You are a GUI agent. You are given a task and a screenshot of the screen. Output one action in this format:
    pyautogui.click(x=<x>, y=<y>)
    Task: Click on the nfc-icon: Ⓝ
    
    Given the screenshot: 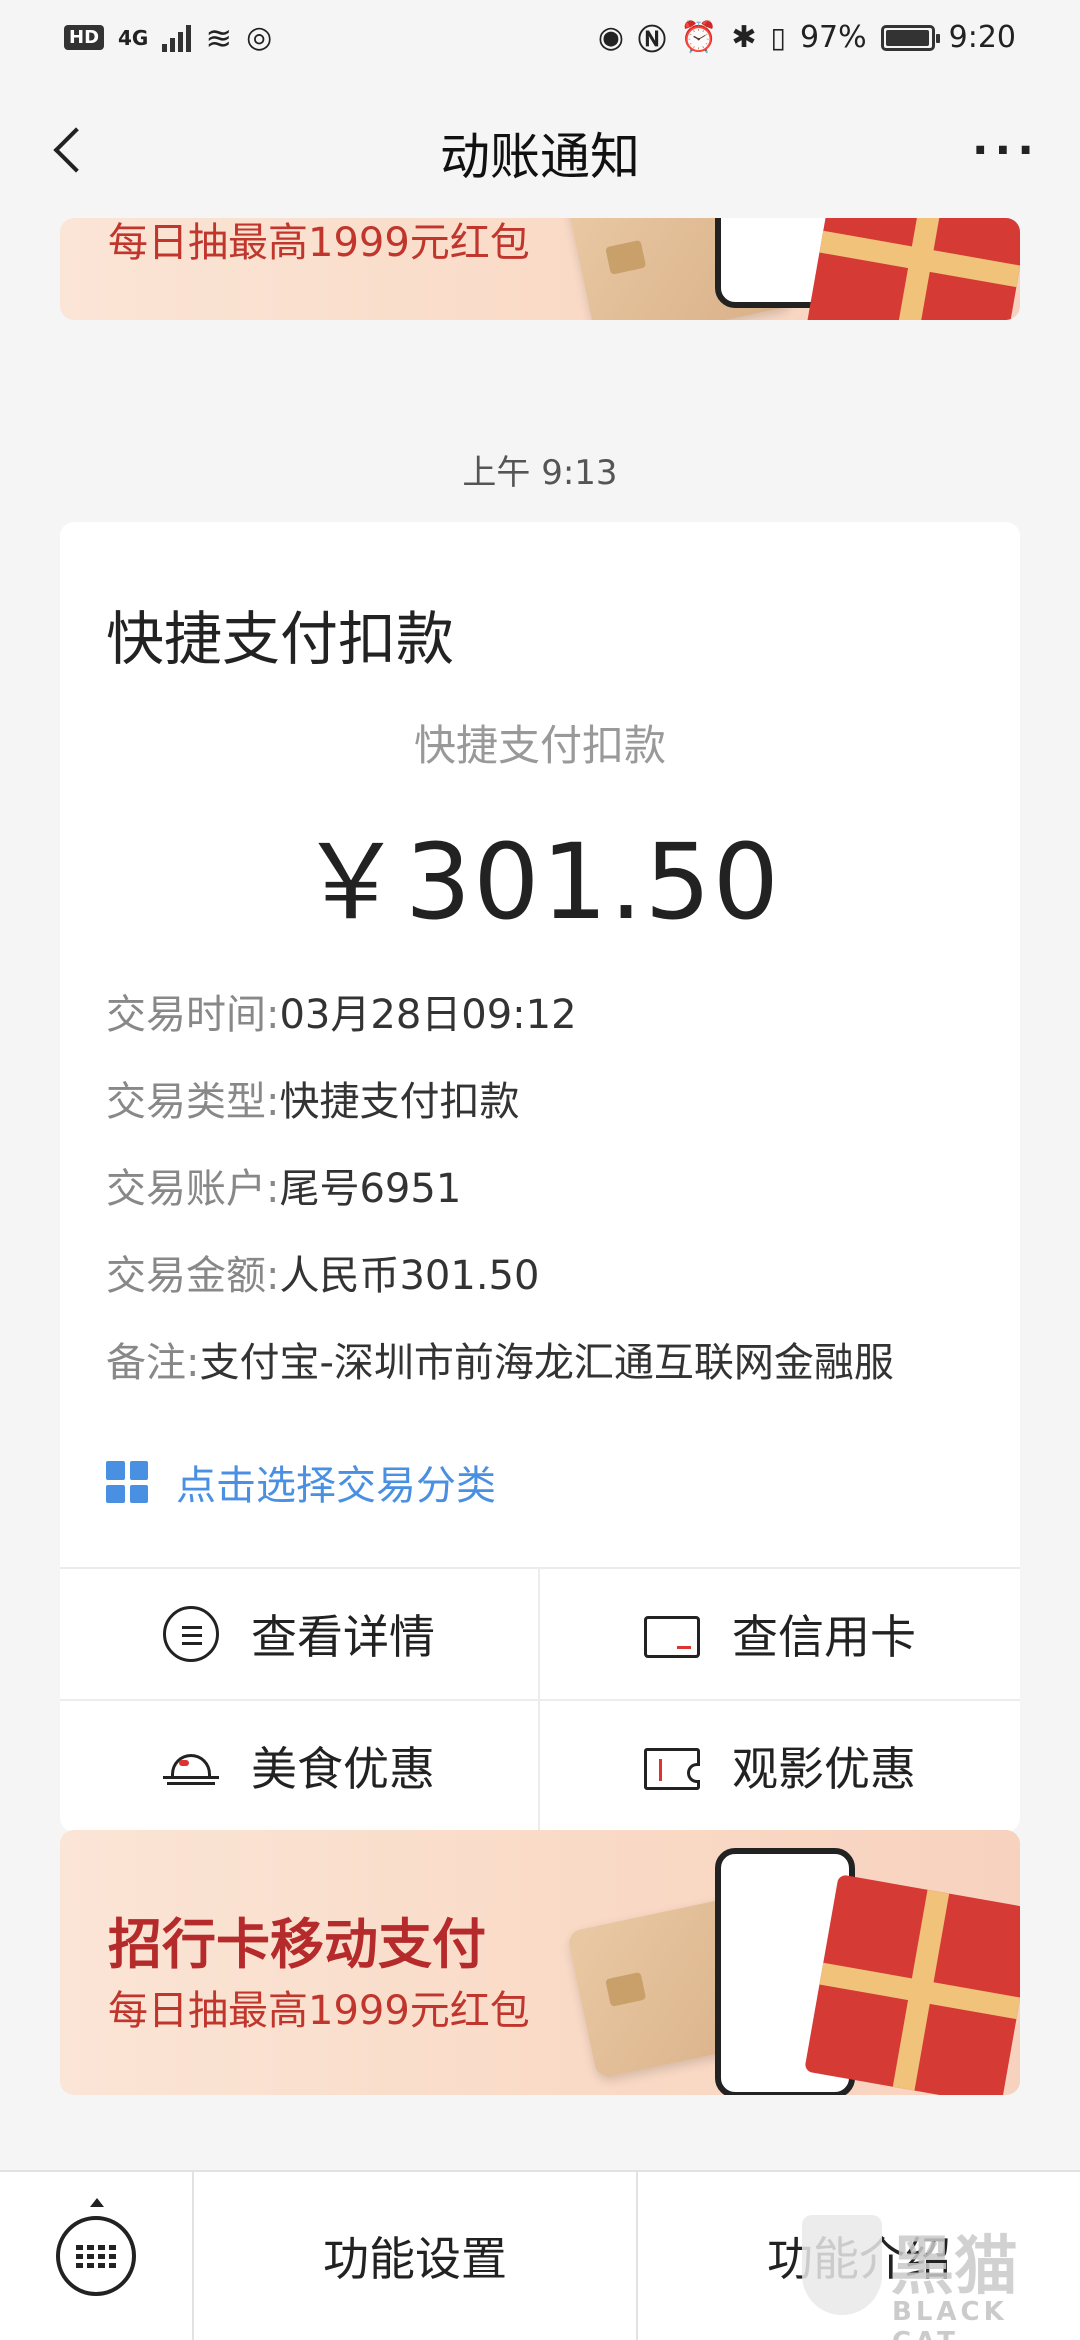 What is the action you would take?
    pyautogui.click(x=652, y=39)
    